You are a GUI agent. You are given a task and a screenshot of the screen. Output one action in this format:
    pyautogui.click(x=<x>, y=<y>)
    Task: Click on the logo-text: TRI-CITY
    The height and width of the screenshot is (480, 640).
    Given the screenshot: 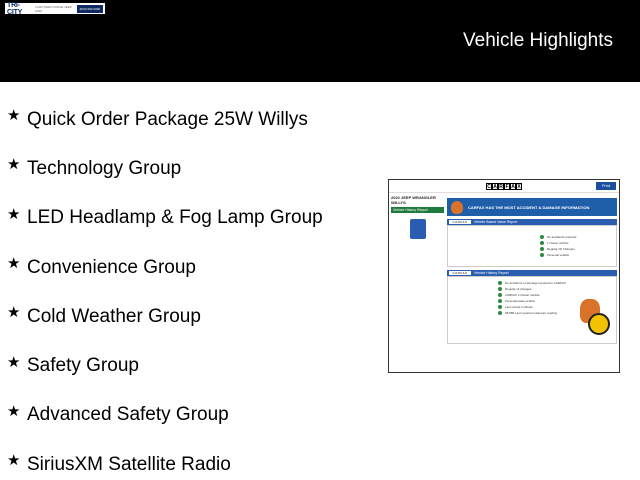 What is the action you would take?
    pyautogui.click(x=15, y=8)
    